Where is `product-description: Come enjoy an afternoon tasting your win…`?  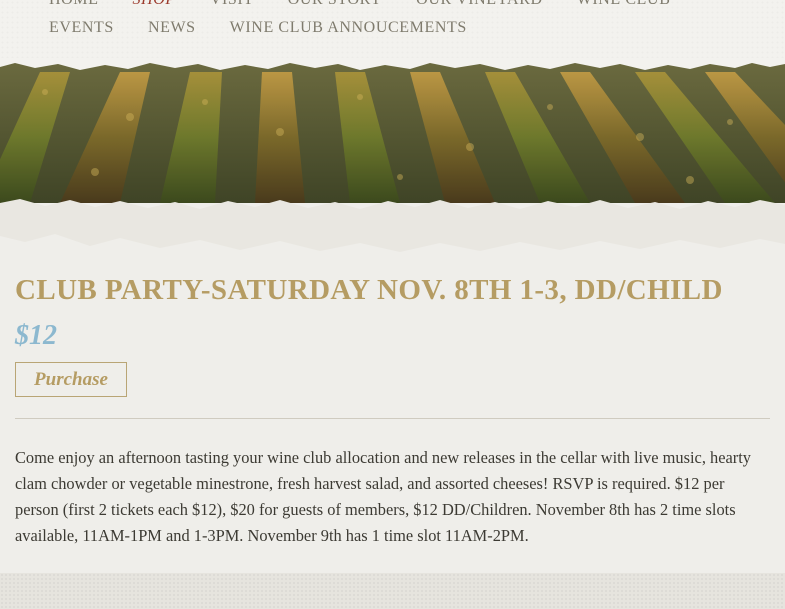
product-description: Come enjoy an afternoon tasting your win… is located at coordinates (383, 496).